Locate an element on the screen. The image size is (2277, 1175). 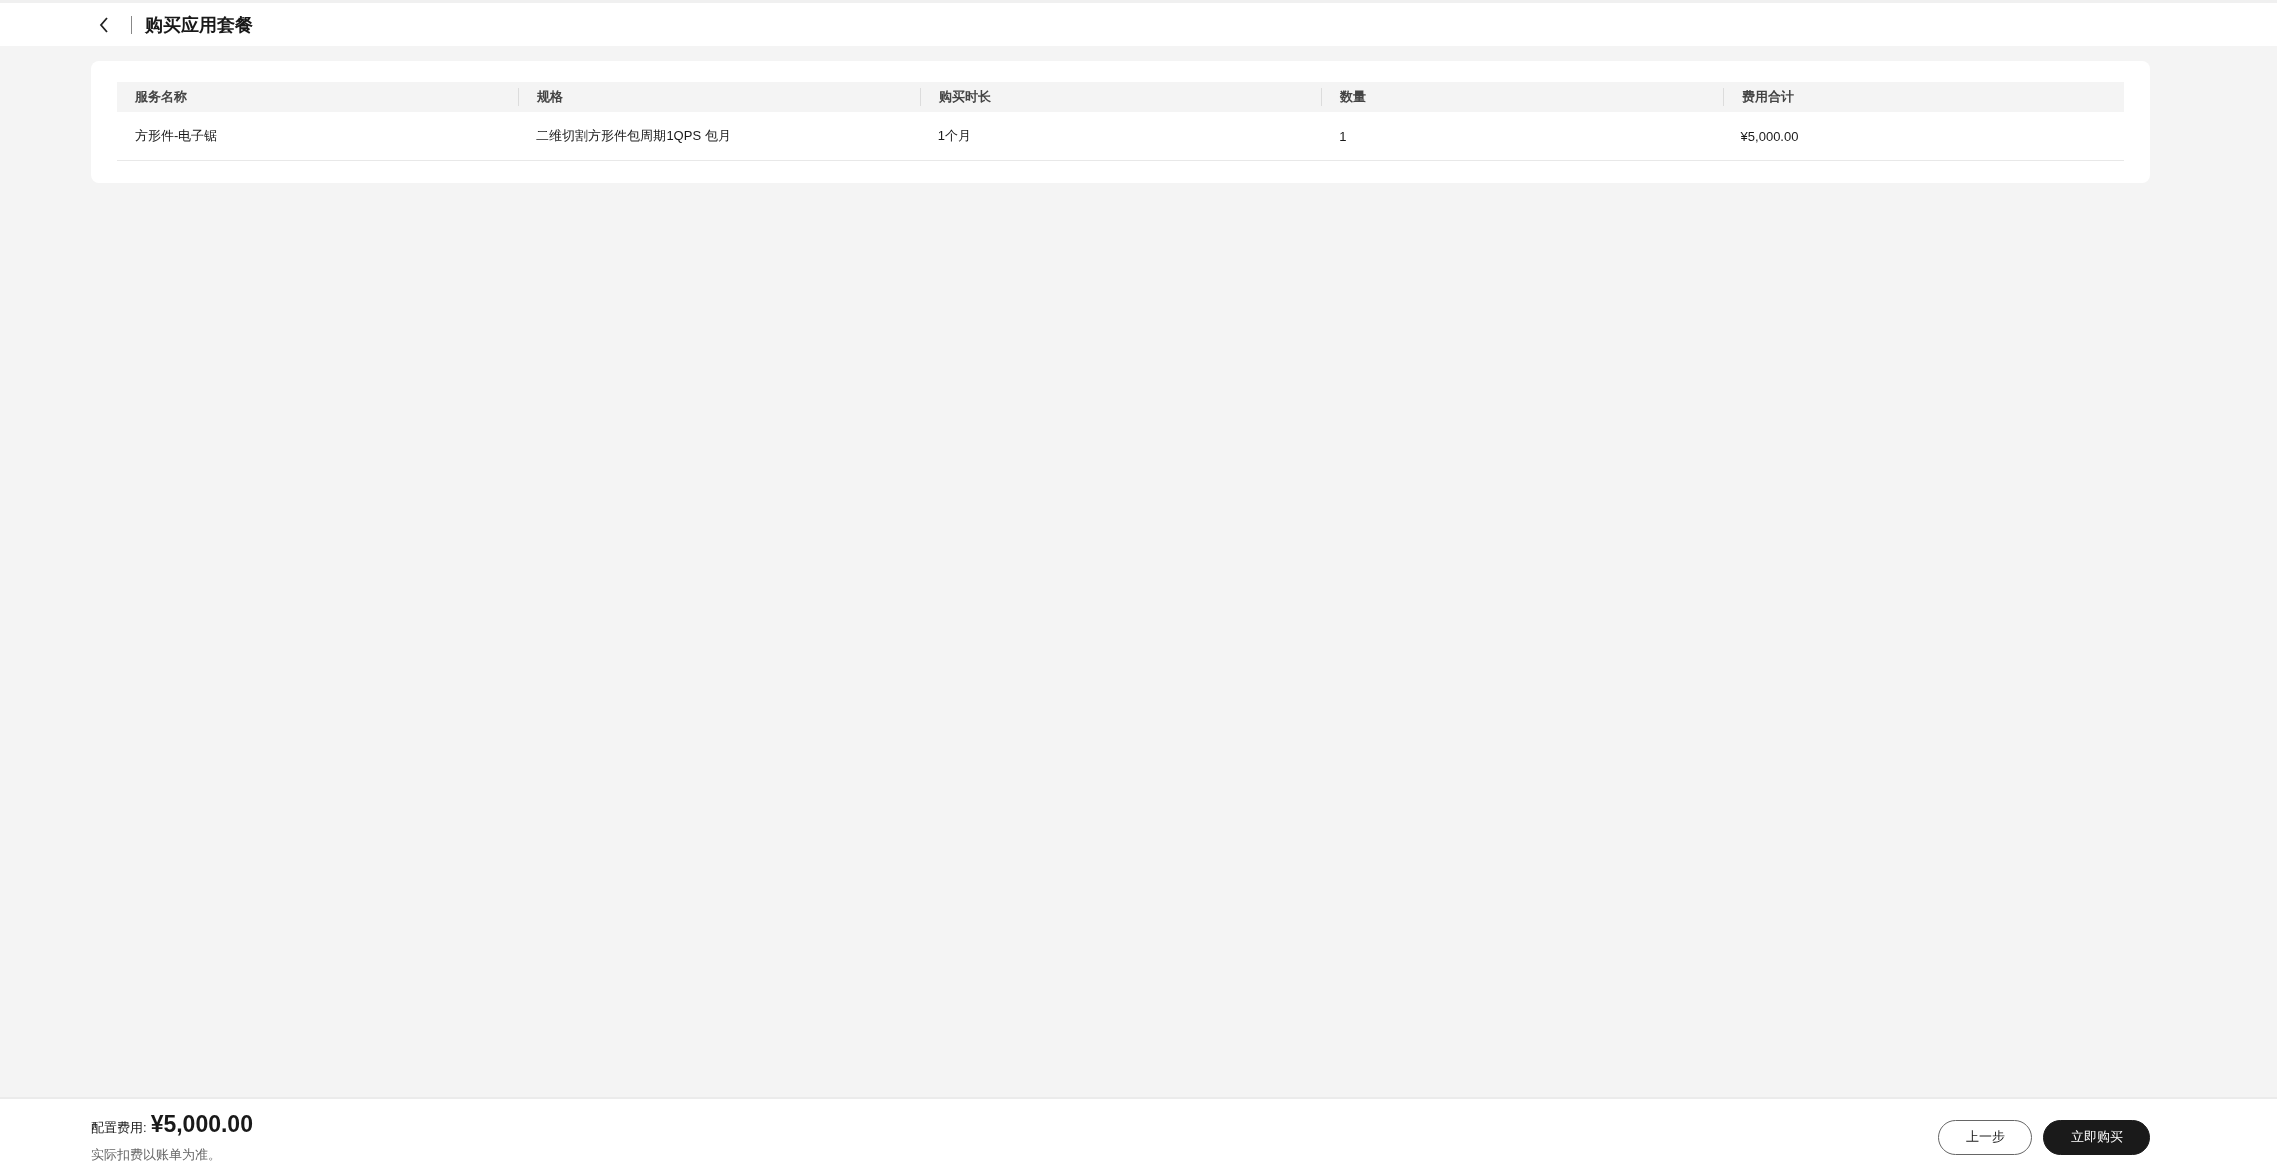
table-cell-text: 二维切割方形件包周期1QPS 包月 is located at coordinates (633, 136).